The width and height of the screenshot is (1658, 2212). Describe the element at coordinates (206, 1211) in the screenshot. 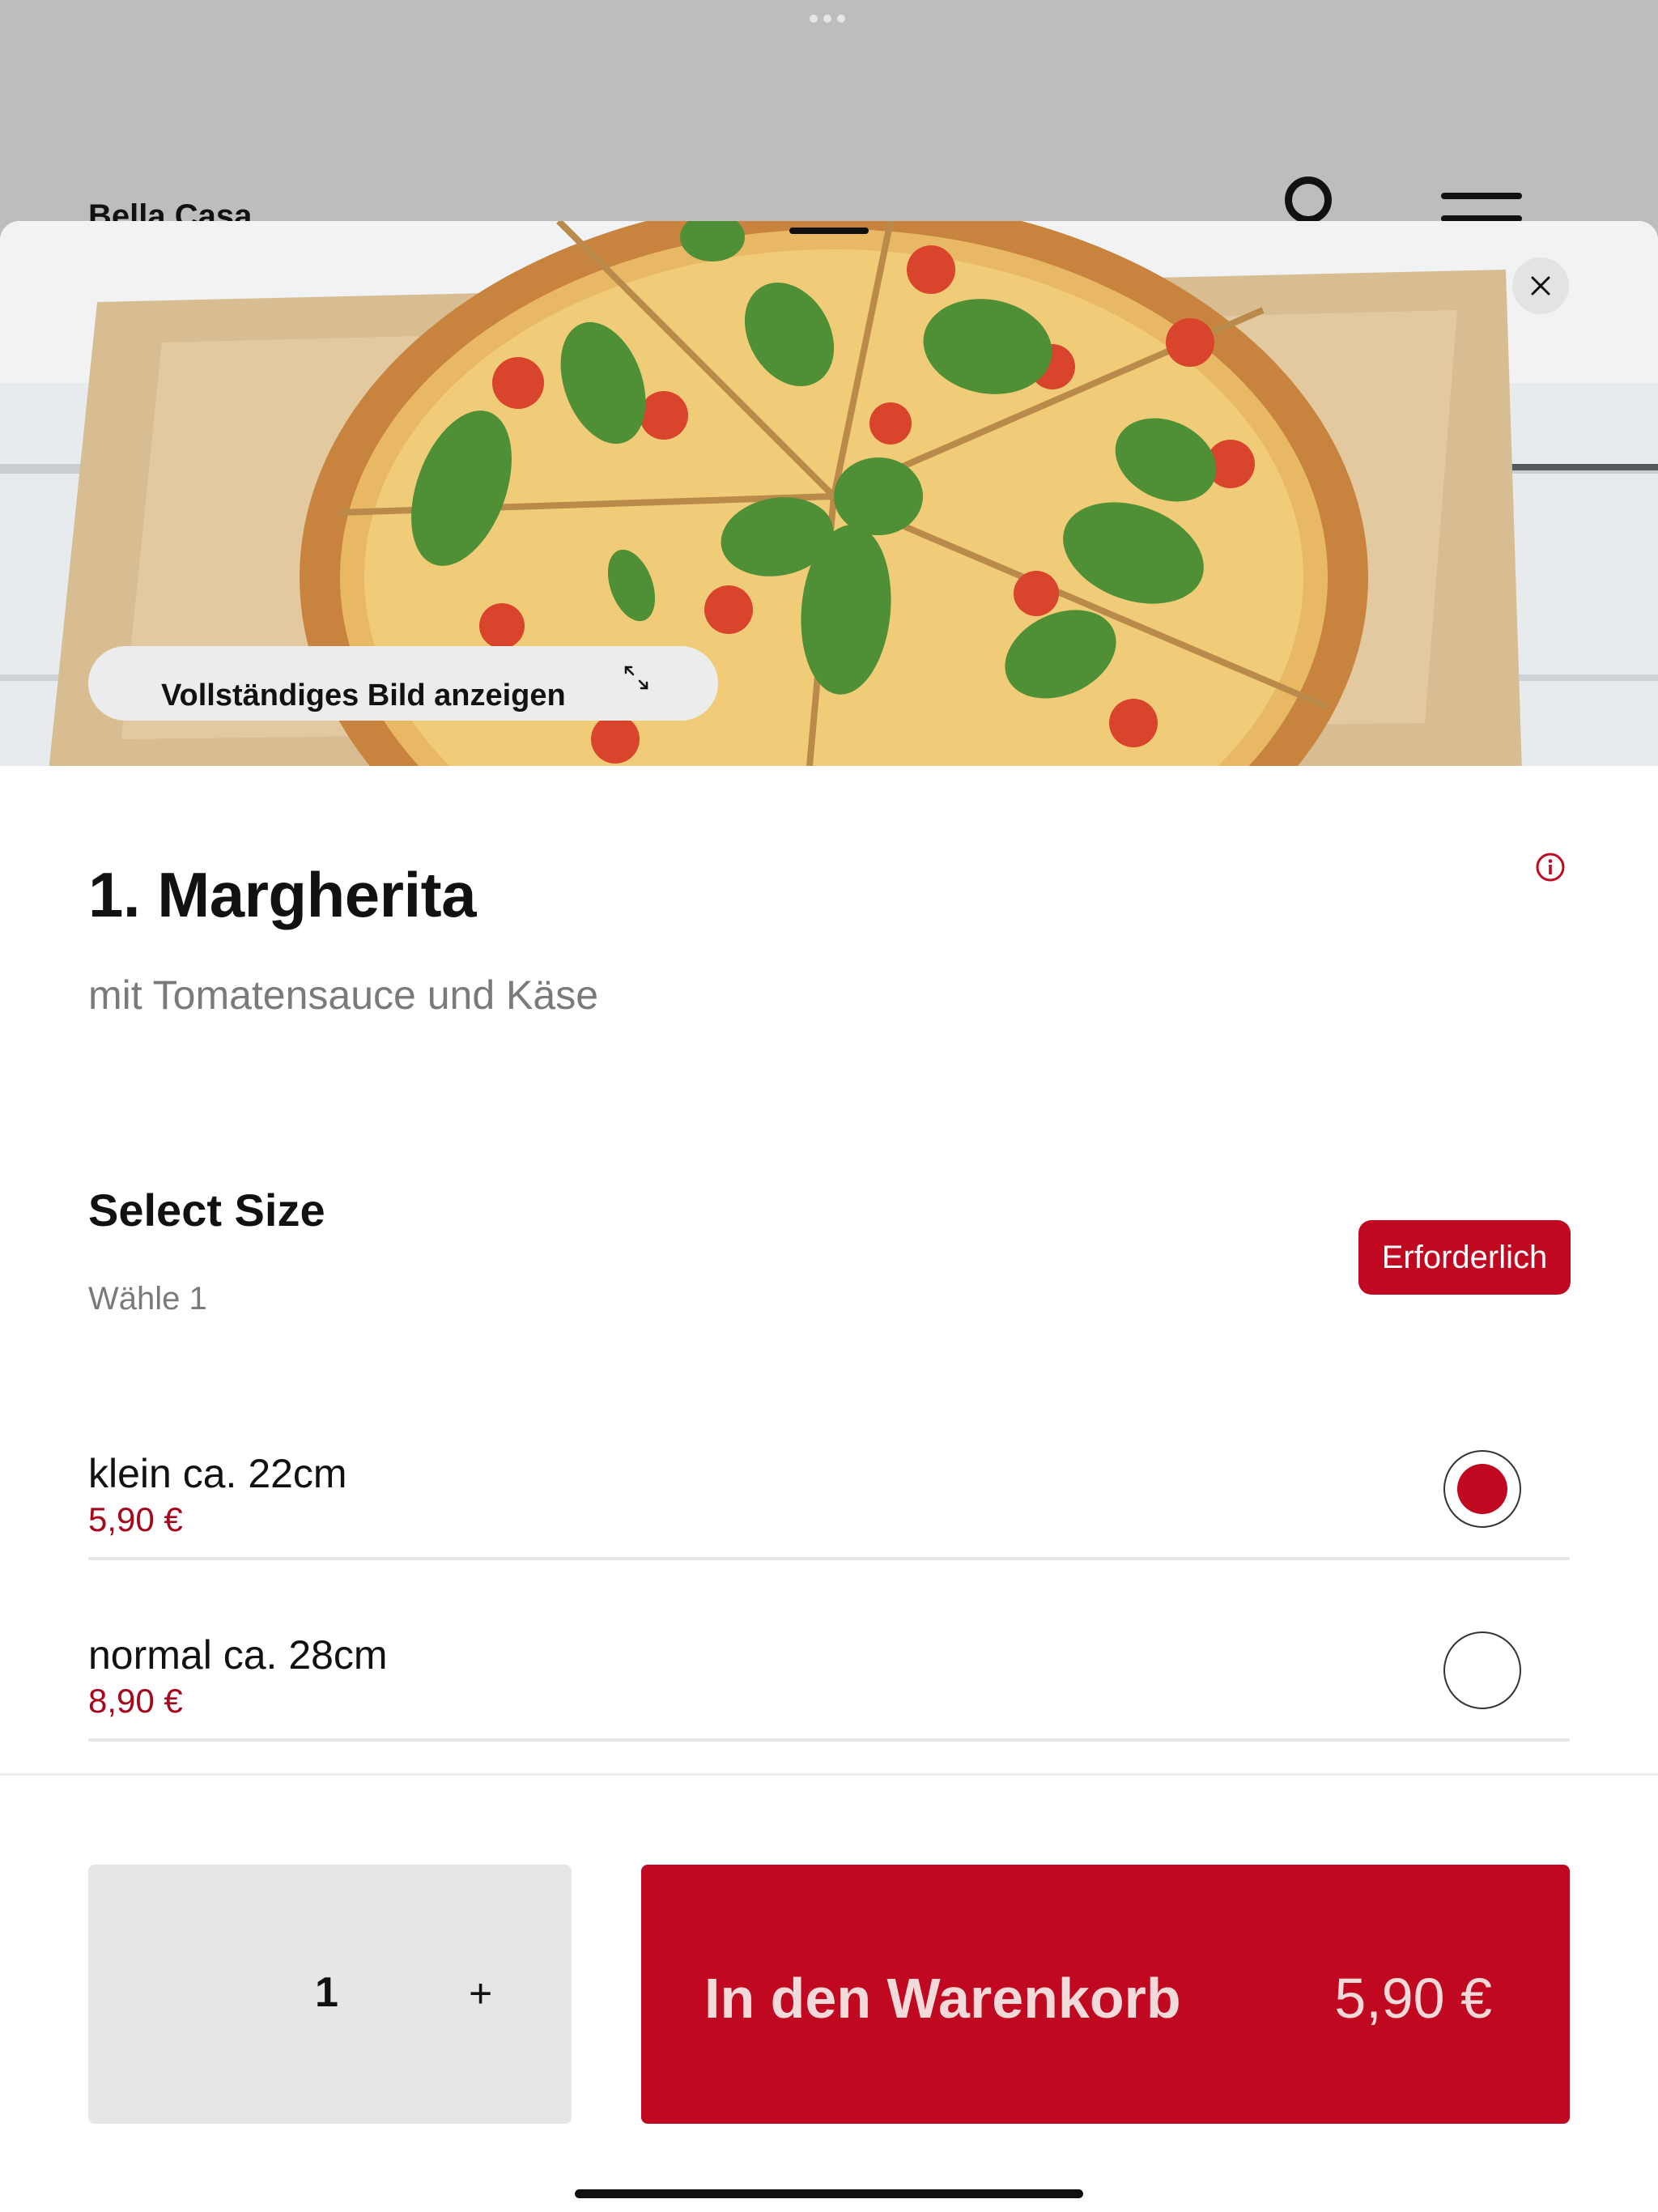

I see `size-section-title: Select Size` at that location.